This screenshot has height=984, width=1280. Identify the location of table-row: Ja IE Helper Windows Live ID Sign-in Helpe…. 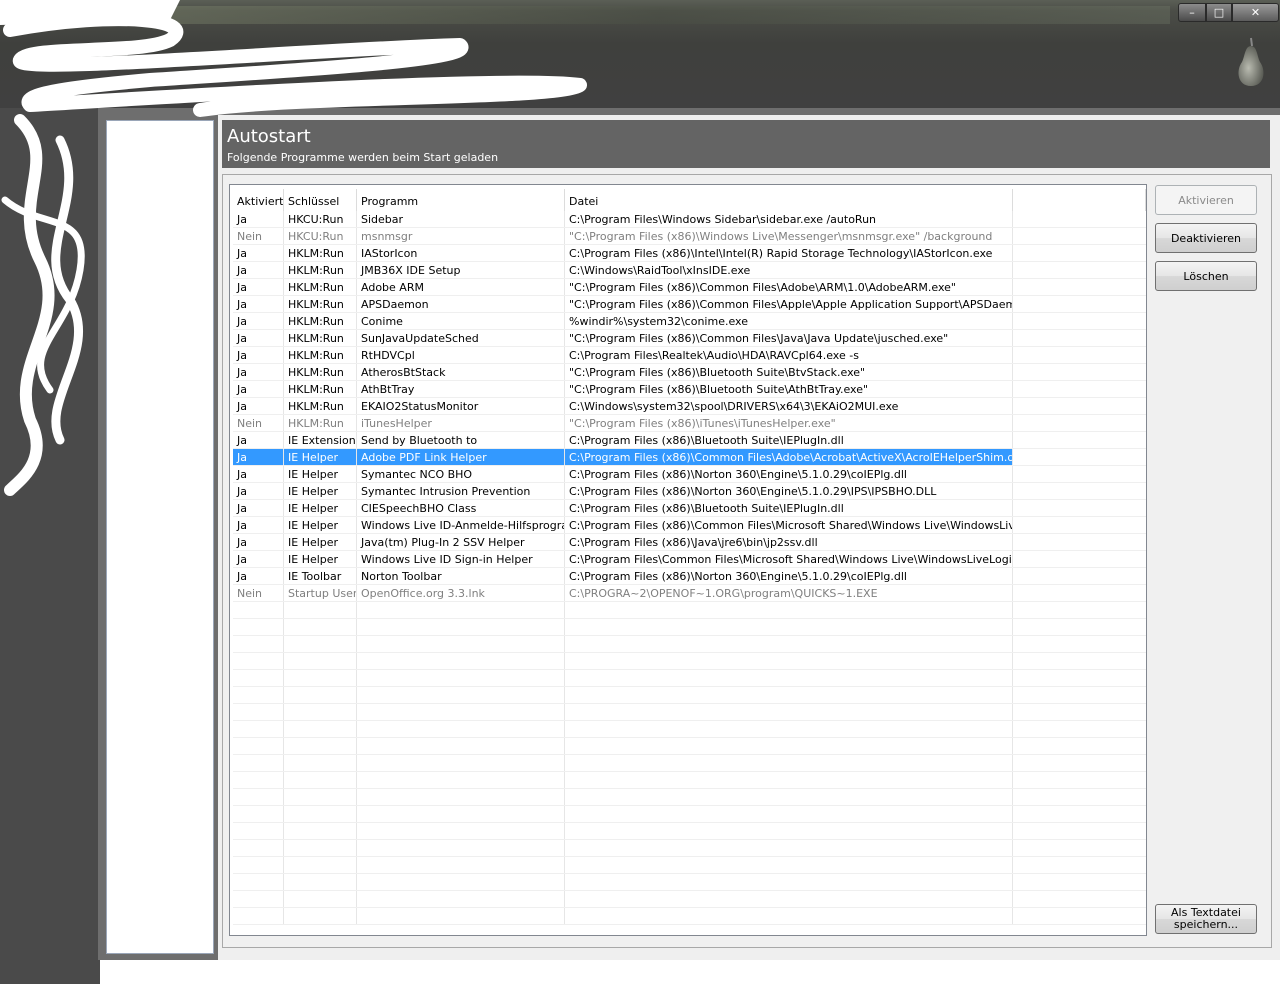
(688, 559).